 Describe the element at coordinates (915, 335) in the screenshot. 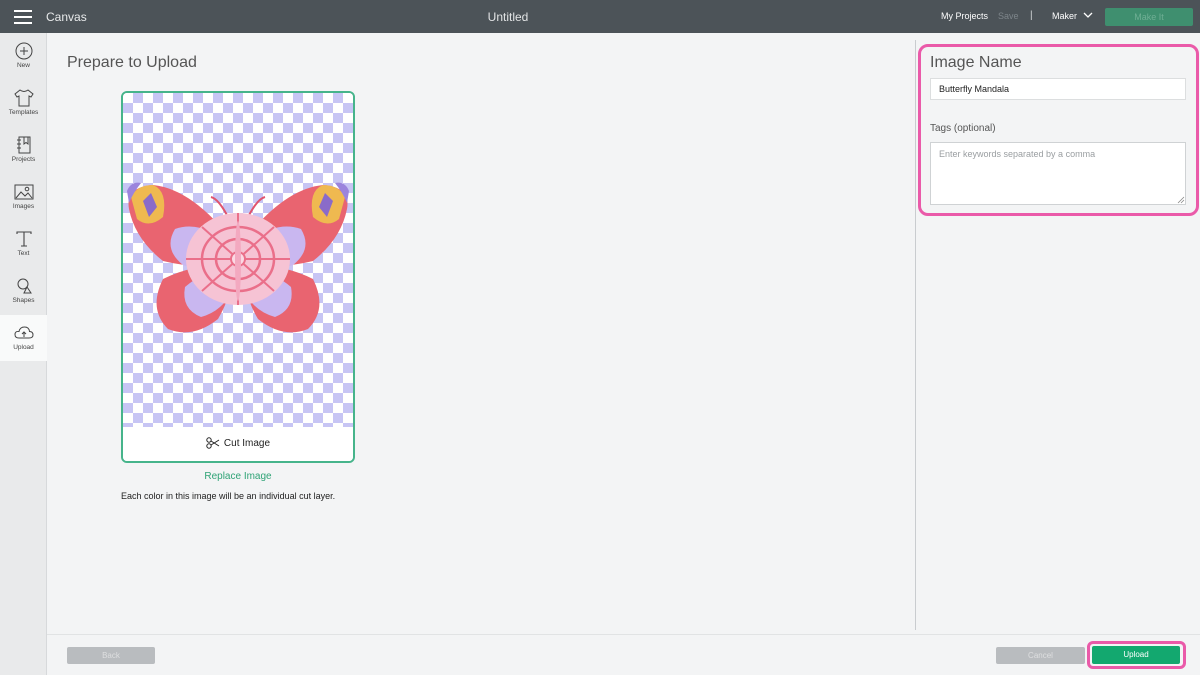

I see `panel-divider` at that location.